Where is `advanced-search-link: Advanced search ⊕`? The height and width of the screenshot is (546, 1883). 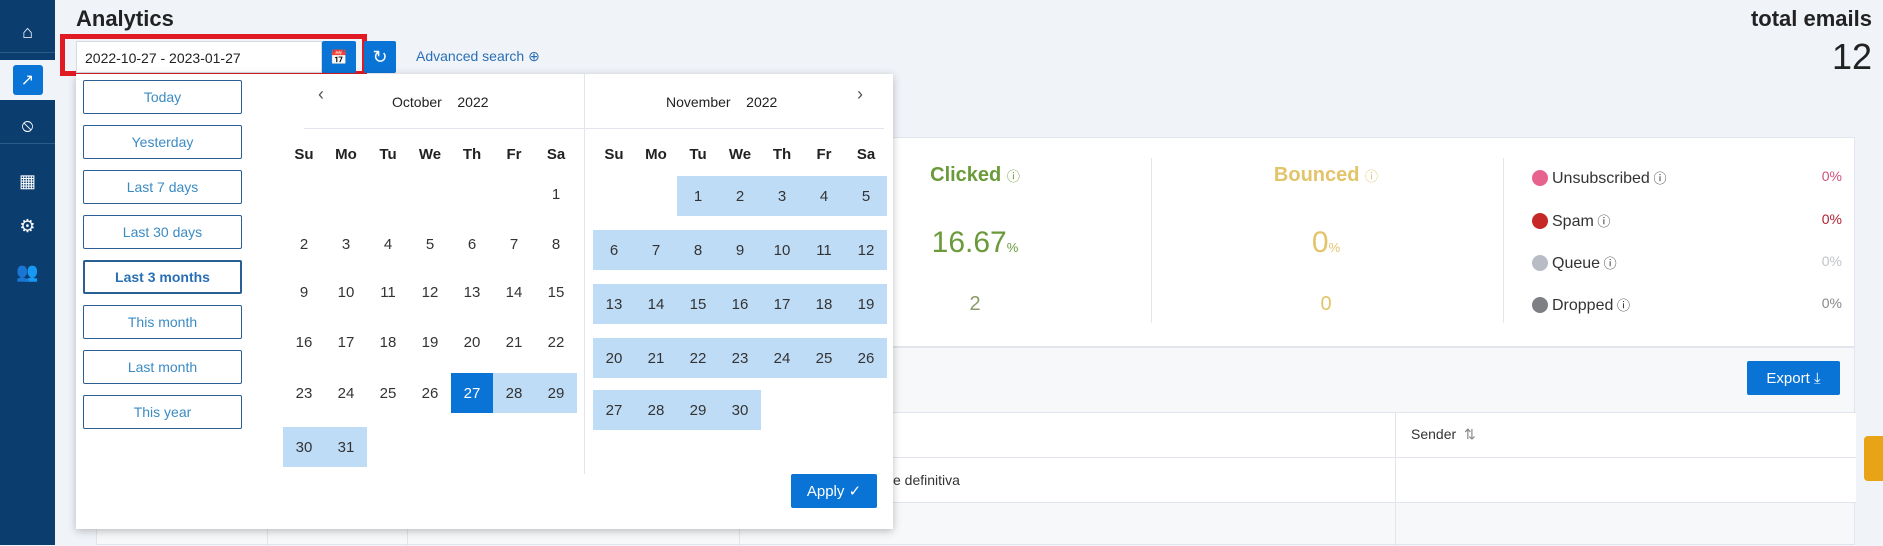 advanced-search-link: Advanced search ⊕ is located at coordinates (478, 56).